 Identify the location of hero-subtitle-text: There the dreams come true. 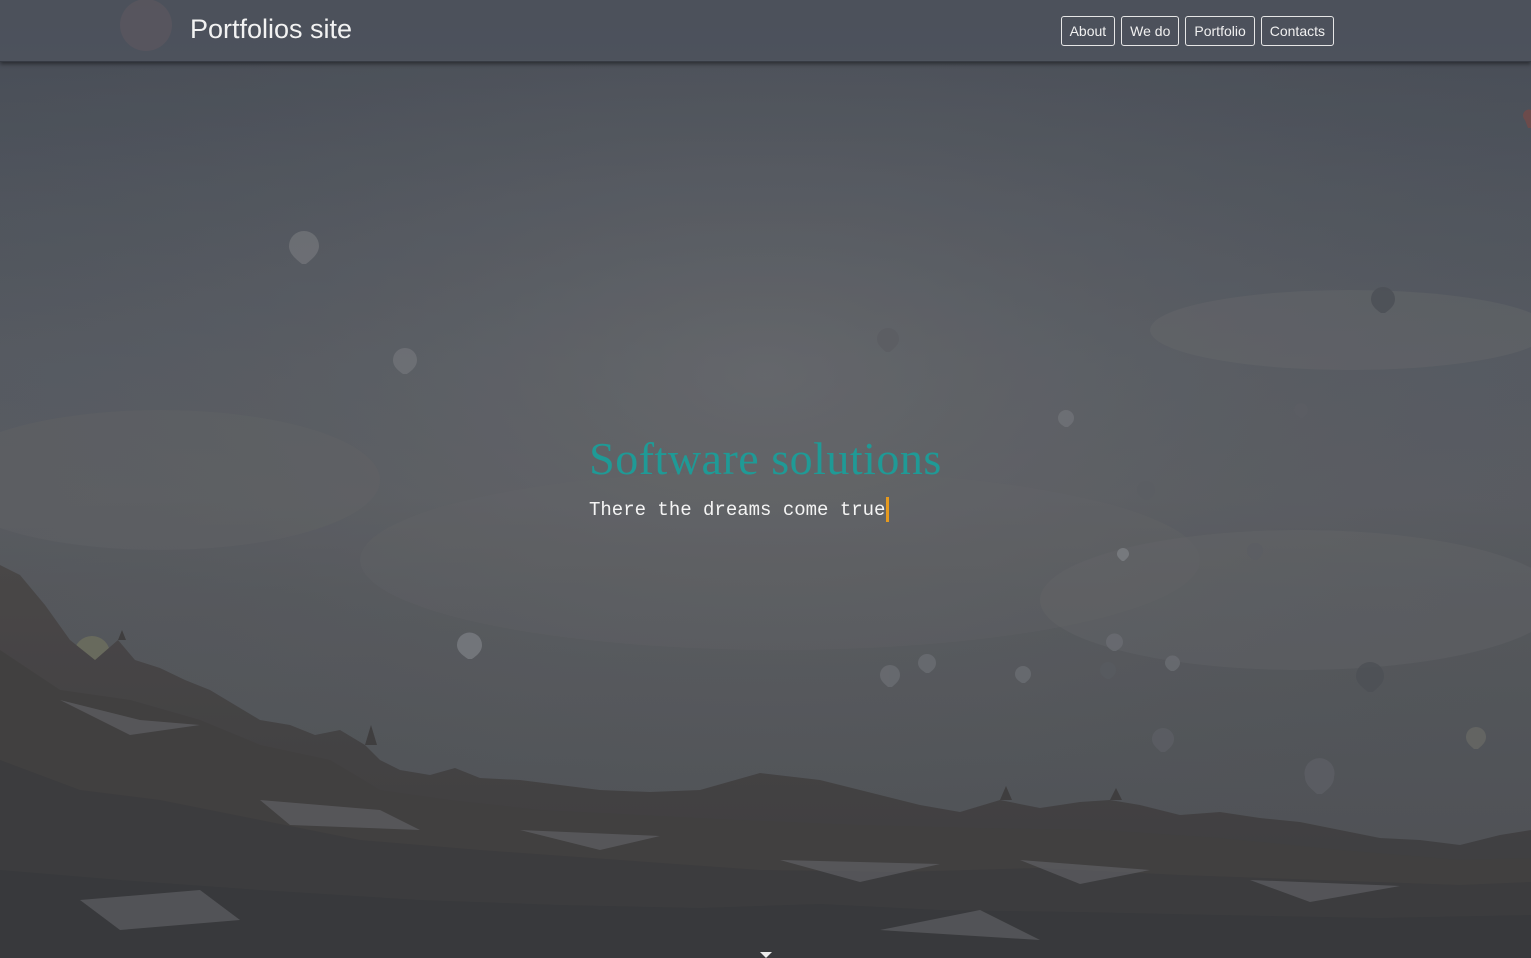
(737, 510).